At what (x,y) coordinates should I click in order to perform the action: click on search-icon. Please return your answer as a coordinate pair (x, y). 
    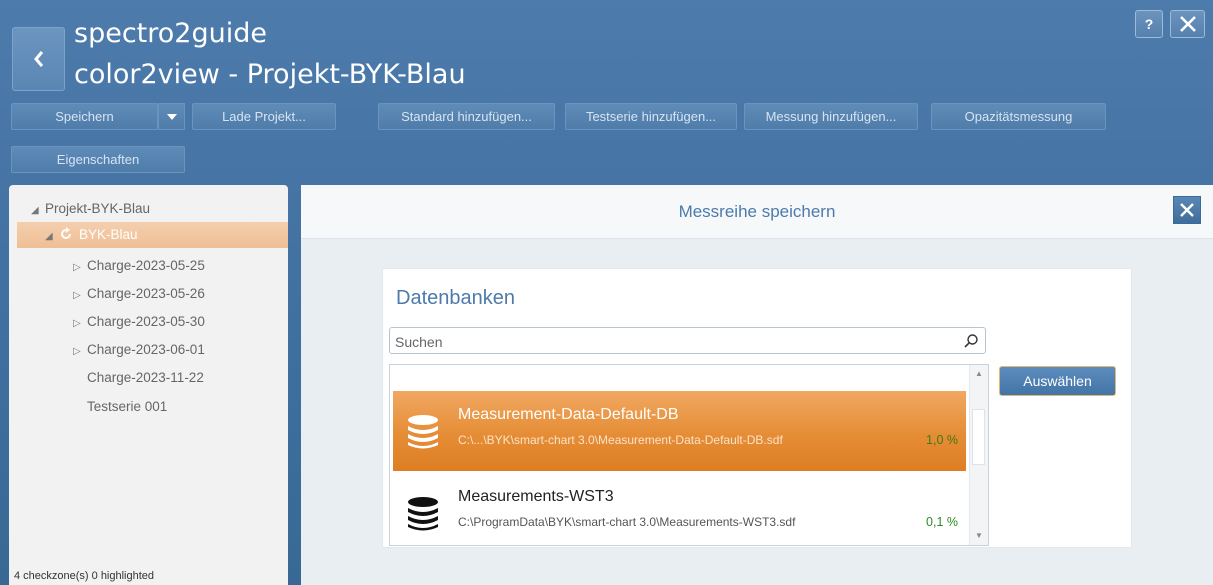
    Looking at the image, I should click on (971, 341).